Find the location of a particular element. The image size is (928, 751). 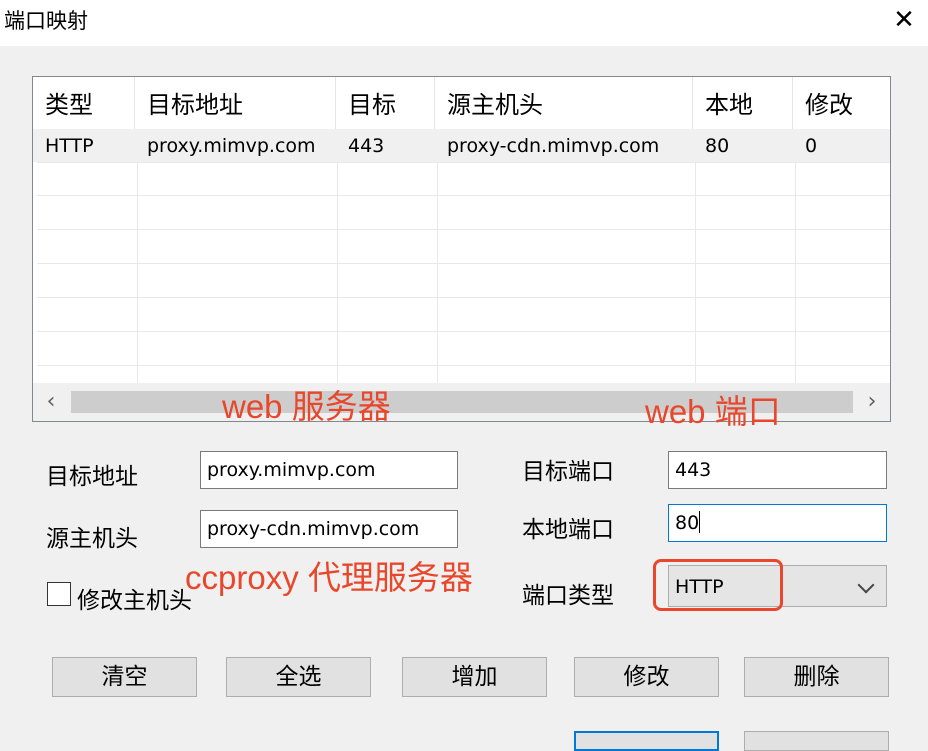

select-all-button: 全选 is located at coordinates (298, 677).